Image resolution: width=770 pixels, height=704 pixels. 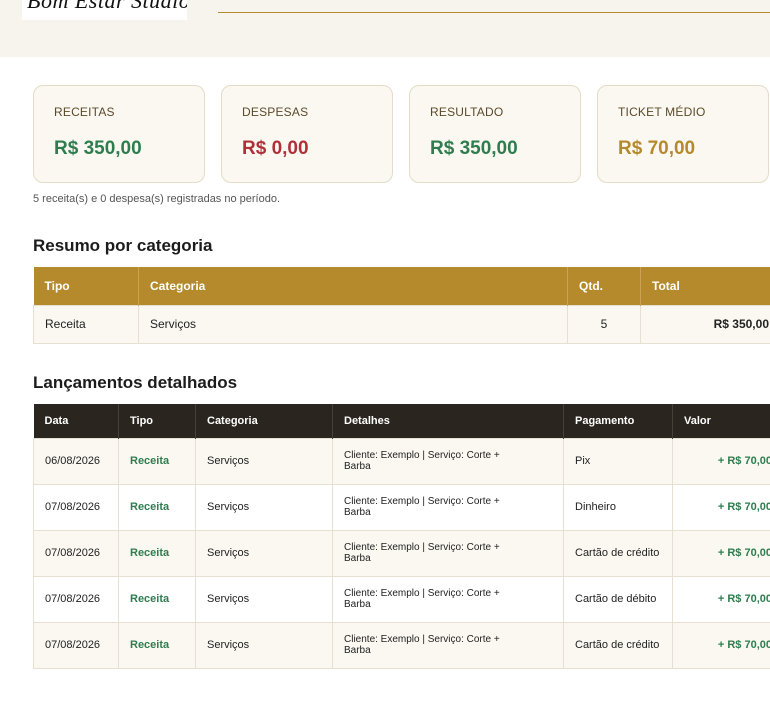 I want to click on logo: Bom Estar Studio, so click(x=104, y=10).